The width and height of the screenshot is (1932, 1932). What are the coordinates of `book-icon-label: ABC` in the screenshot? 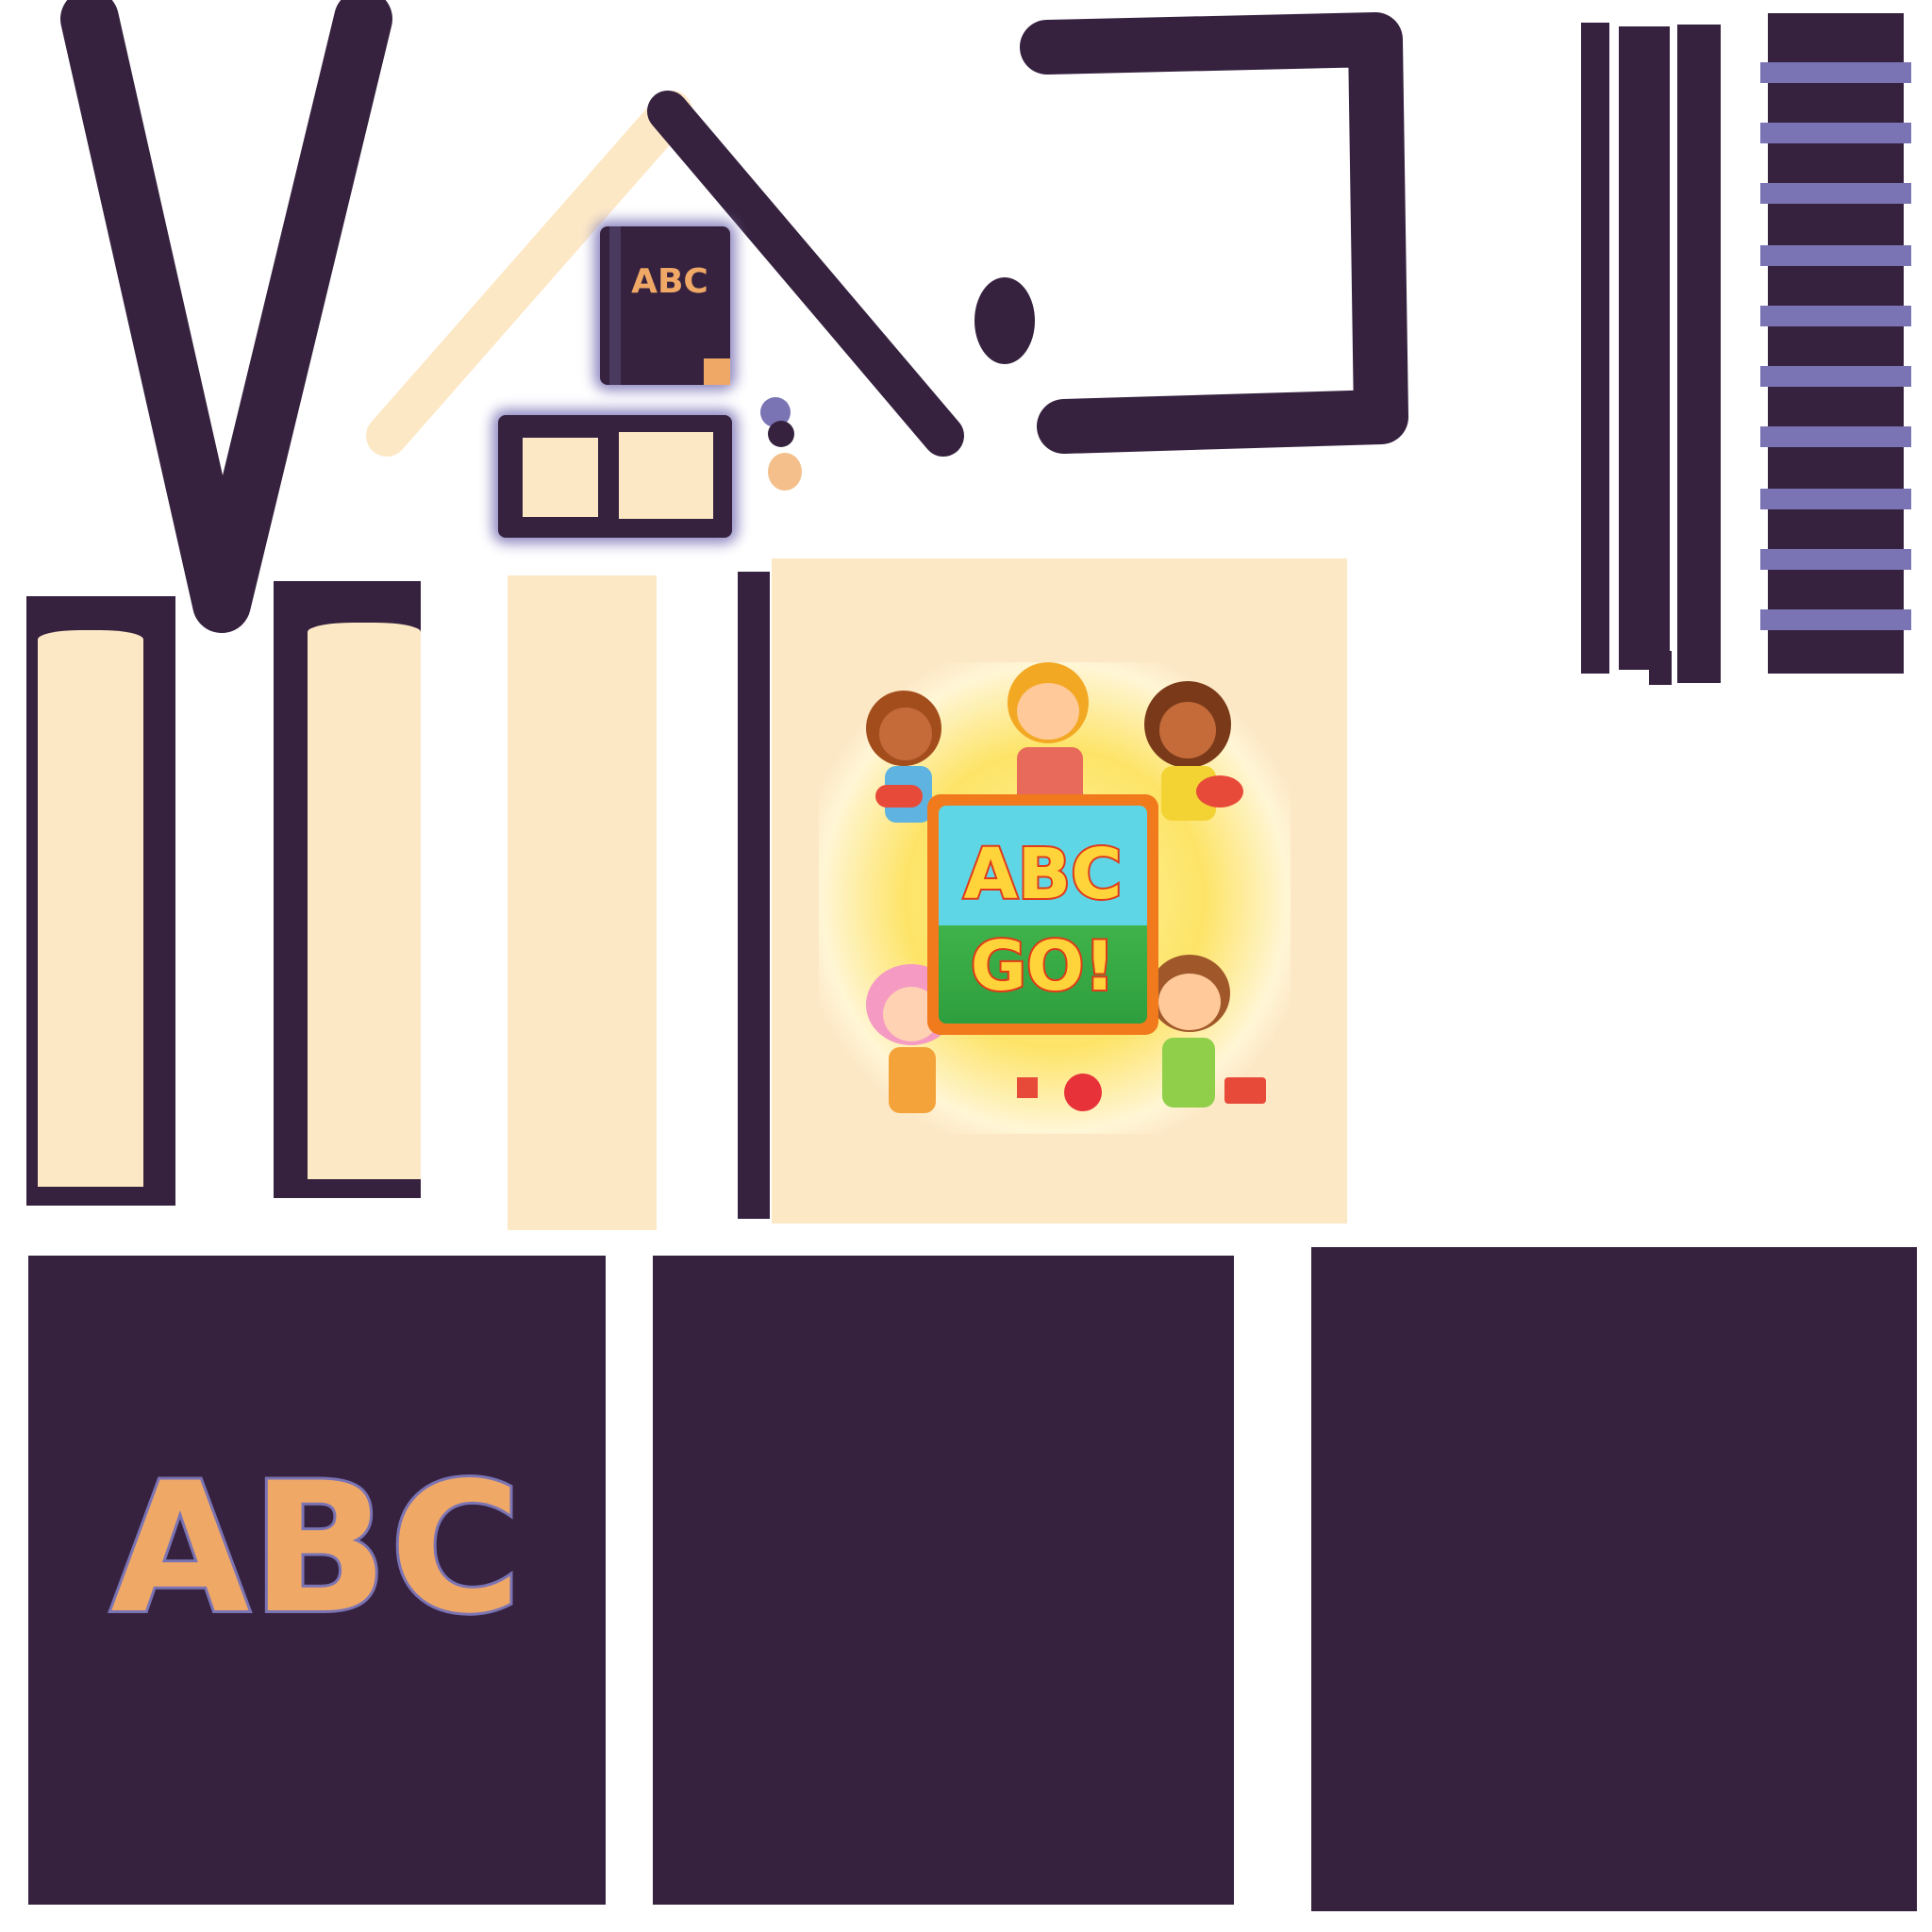 It's located at (670, 282).